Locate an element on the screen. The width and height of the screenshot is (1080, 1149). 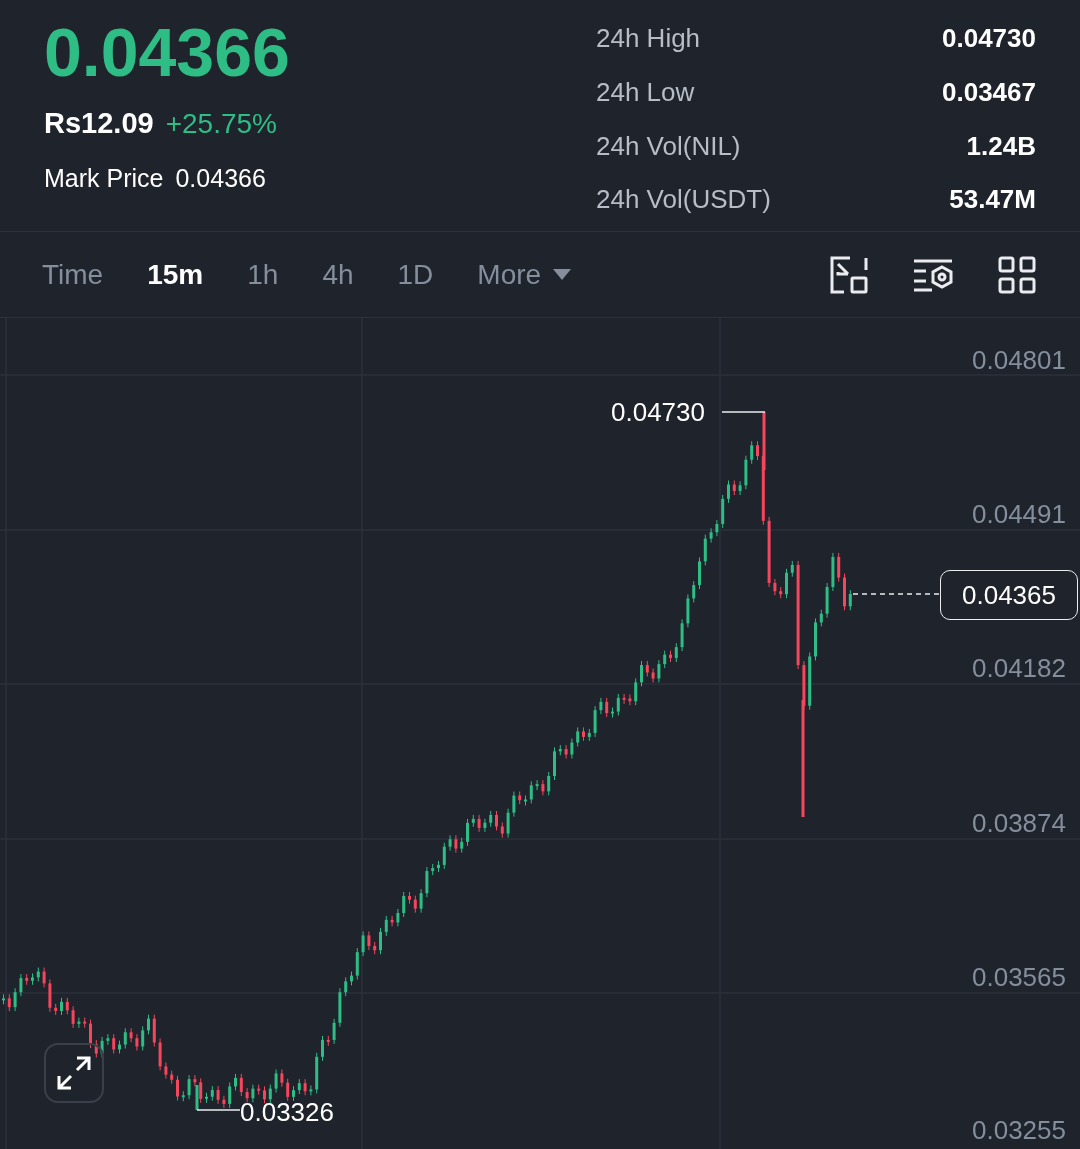
stat-value: 0.03467 is located at coordinates (988, 92).